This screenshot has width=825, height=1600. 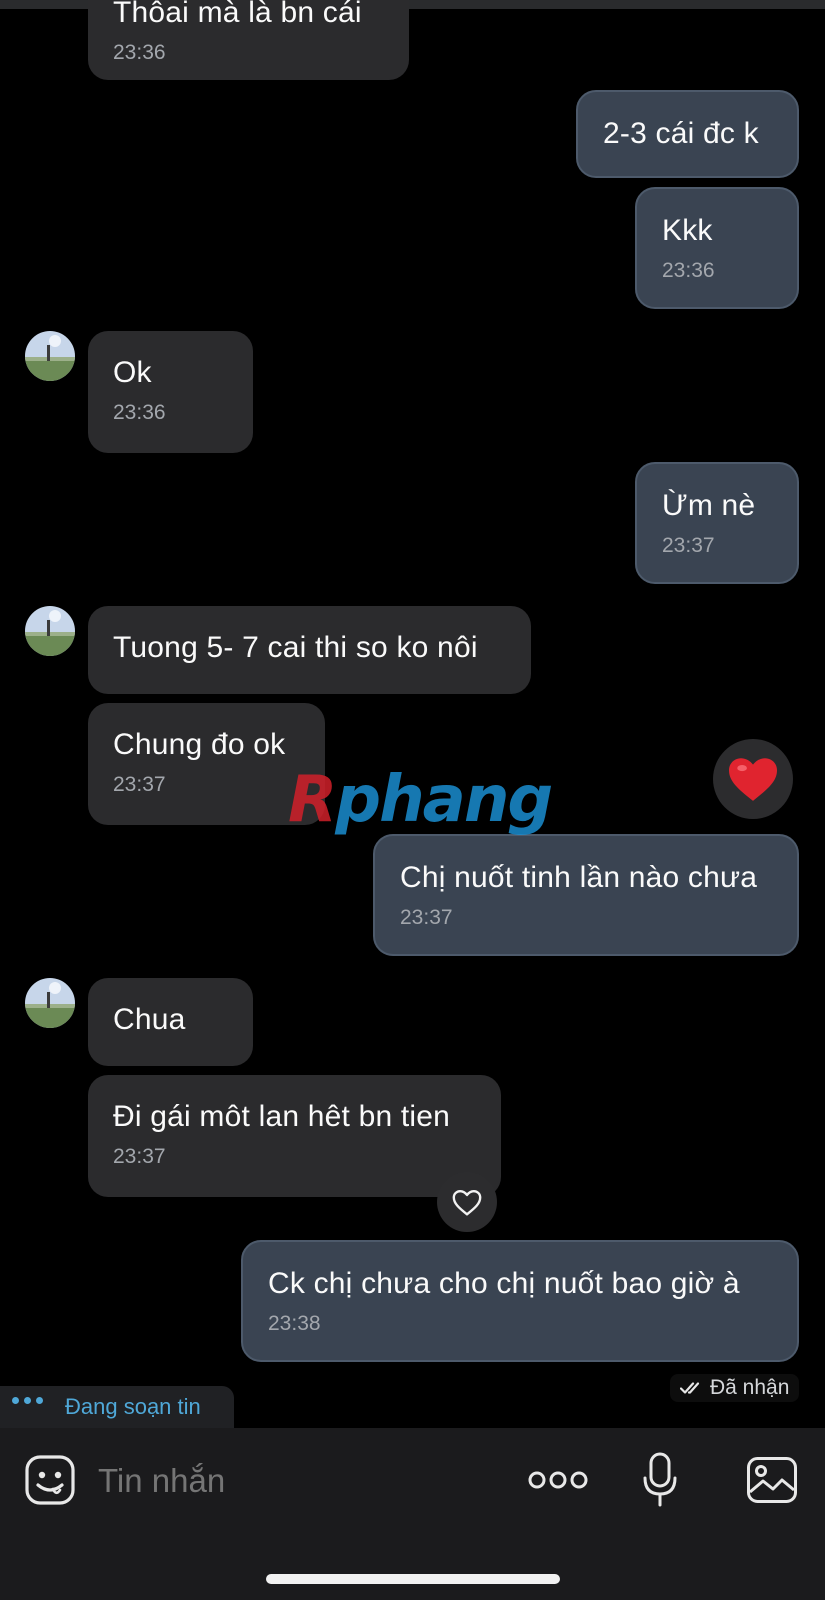 I want to click on message-text: Chua, so click(x=149, y=1019).